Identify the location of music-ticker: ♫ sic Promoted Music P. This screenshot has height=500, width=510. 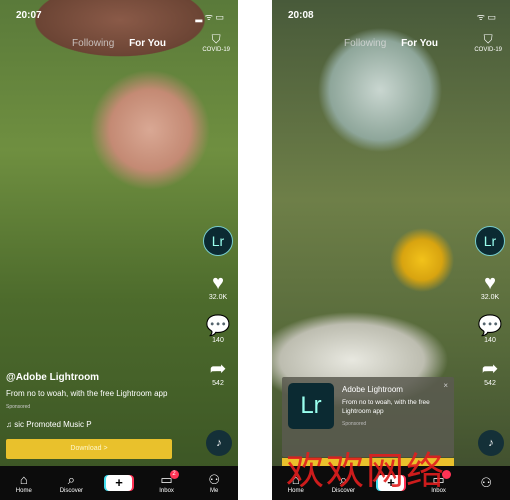
(49, 424).